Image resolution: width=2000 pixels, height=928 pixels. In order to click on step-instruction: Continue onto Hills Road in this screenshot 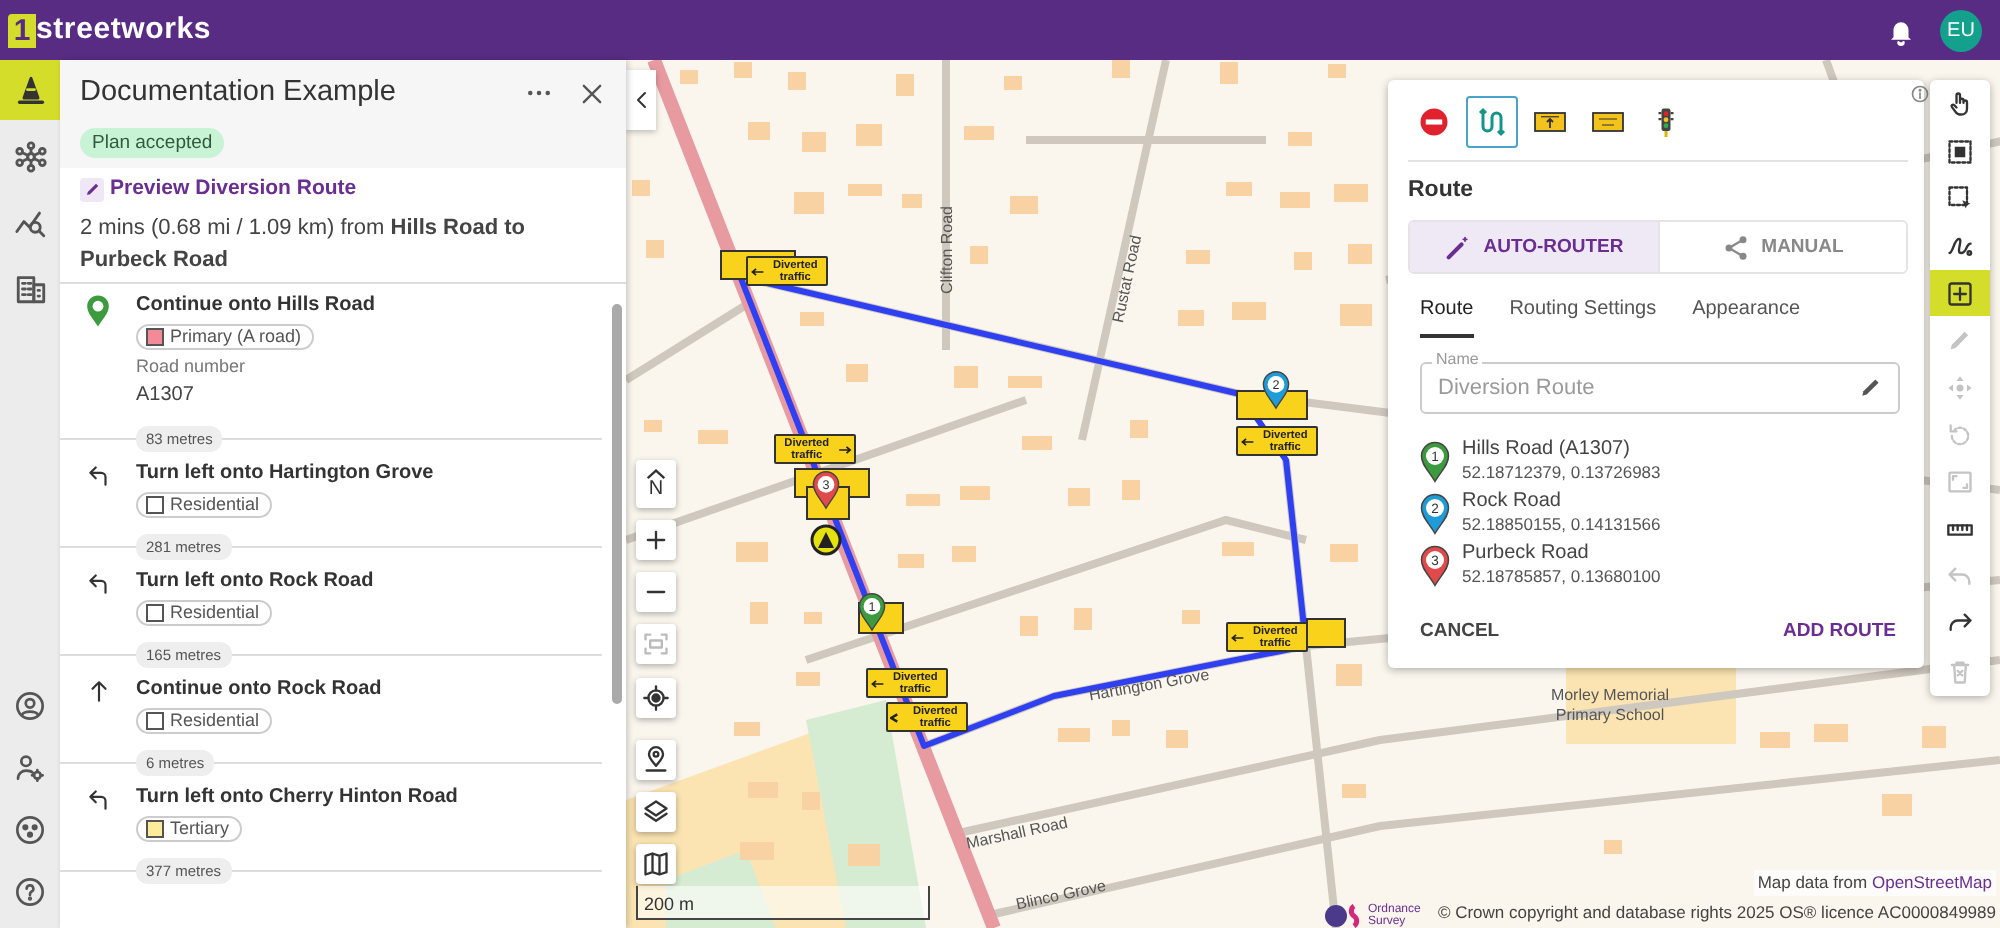, I will do `click(256, 304)`.